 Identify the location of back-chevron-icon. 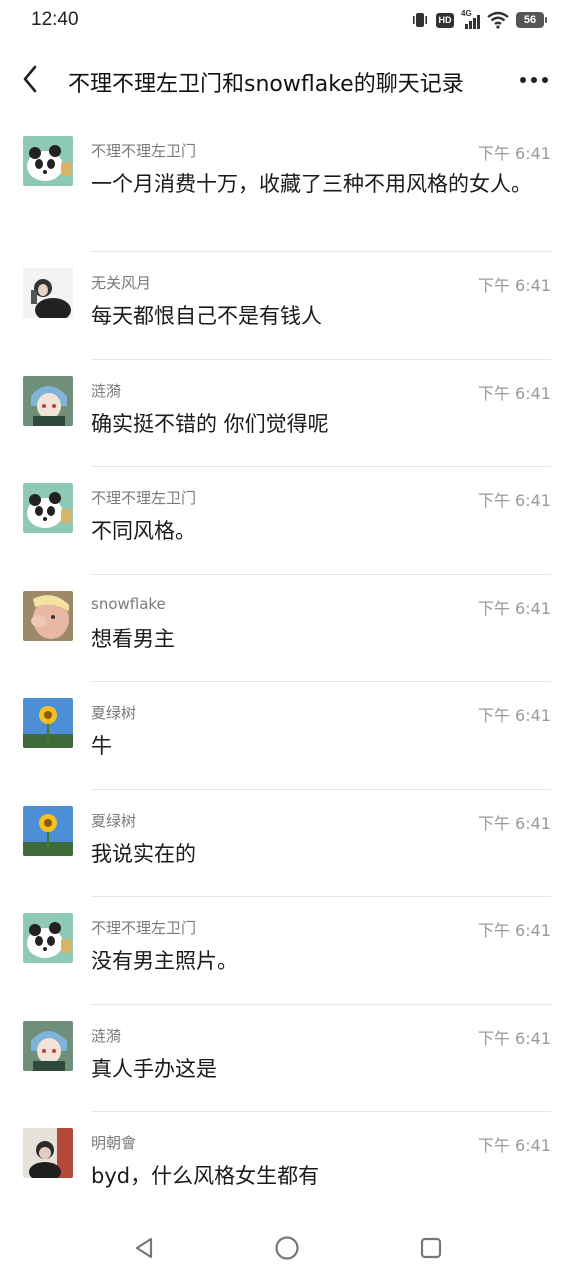
(30, 79).